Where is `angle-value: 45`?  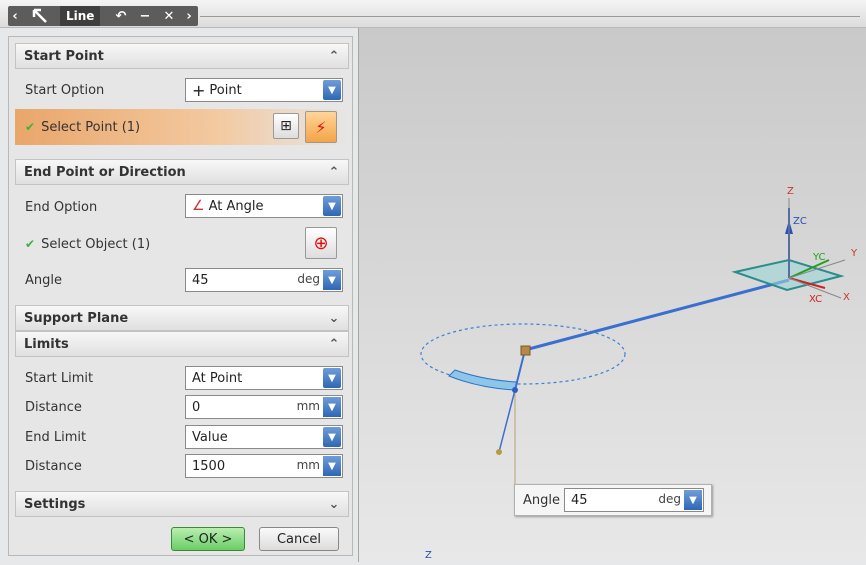
angle-value: 45 is located at coordinates (200, 280).